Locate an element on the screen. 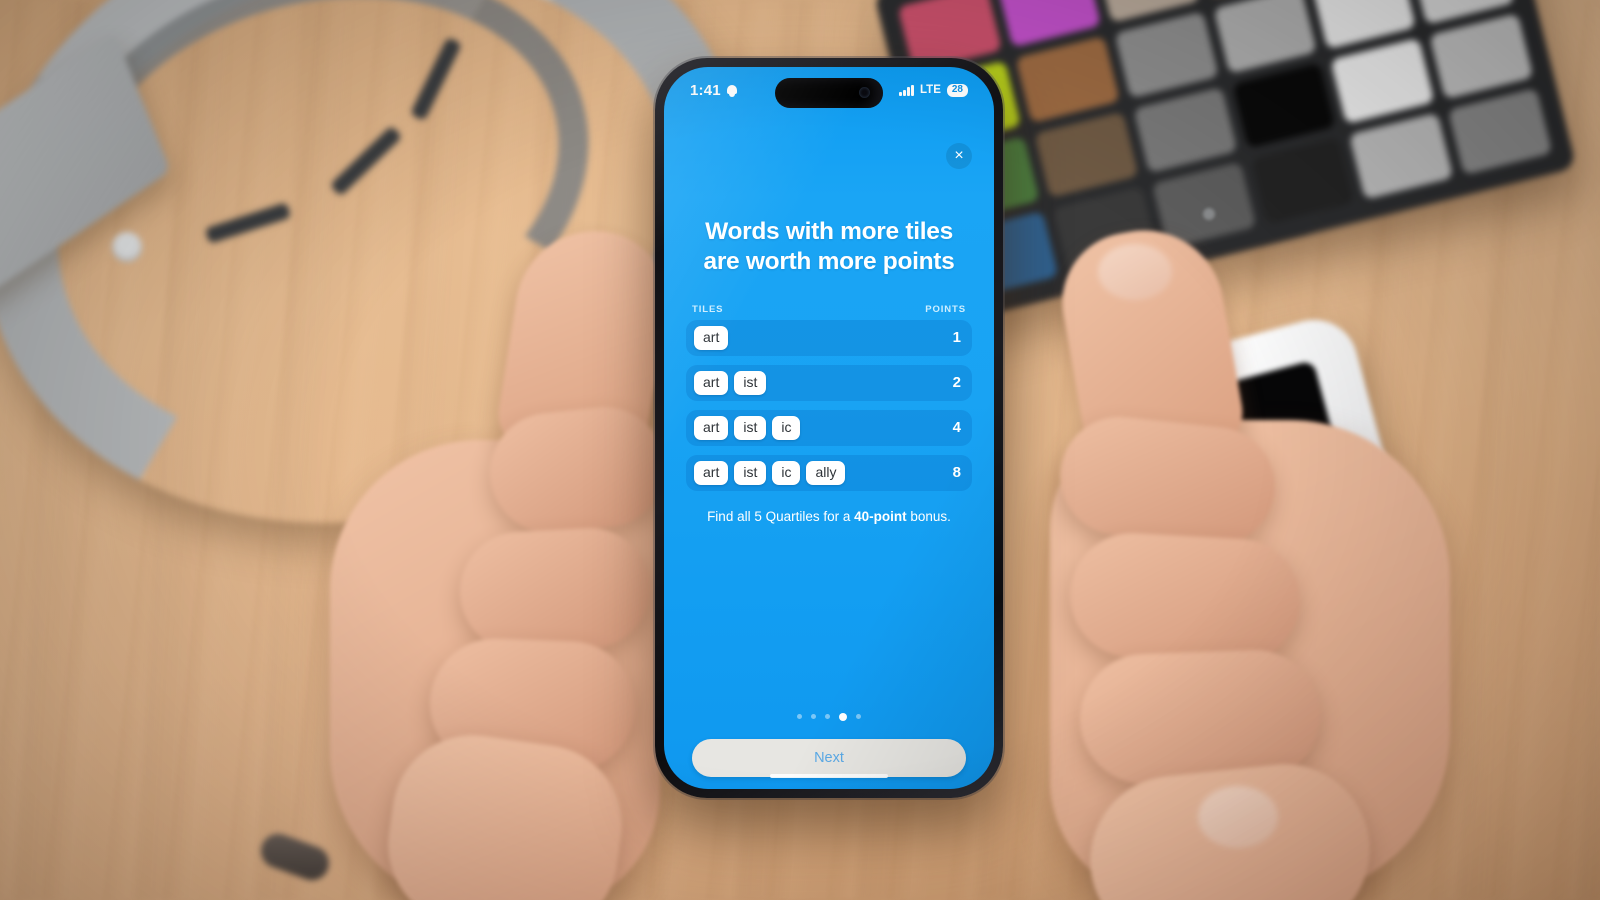  points-value: 1 is located at coordinates (956, 338).